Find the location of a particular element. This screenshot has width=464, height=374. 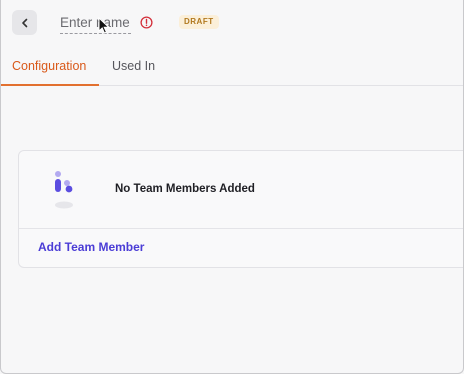

page-header: DRAFT is located at coordinates (232, 23).